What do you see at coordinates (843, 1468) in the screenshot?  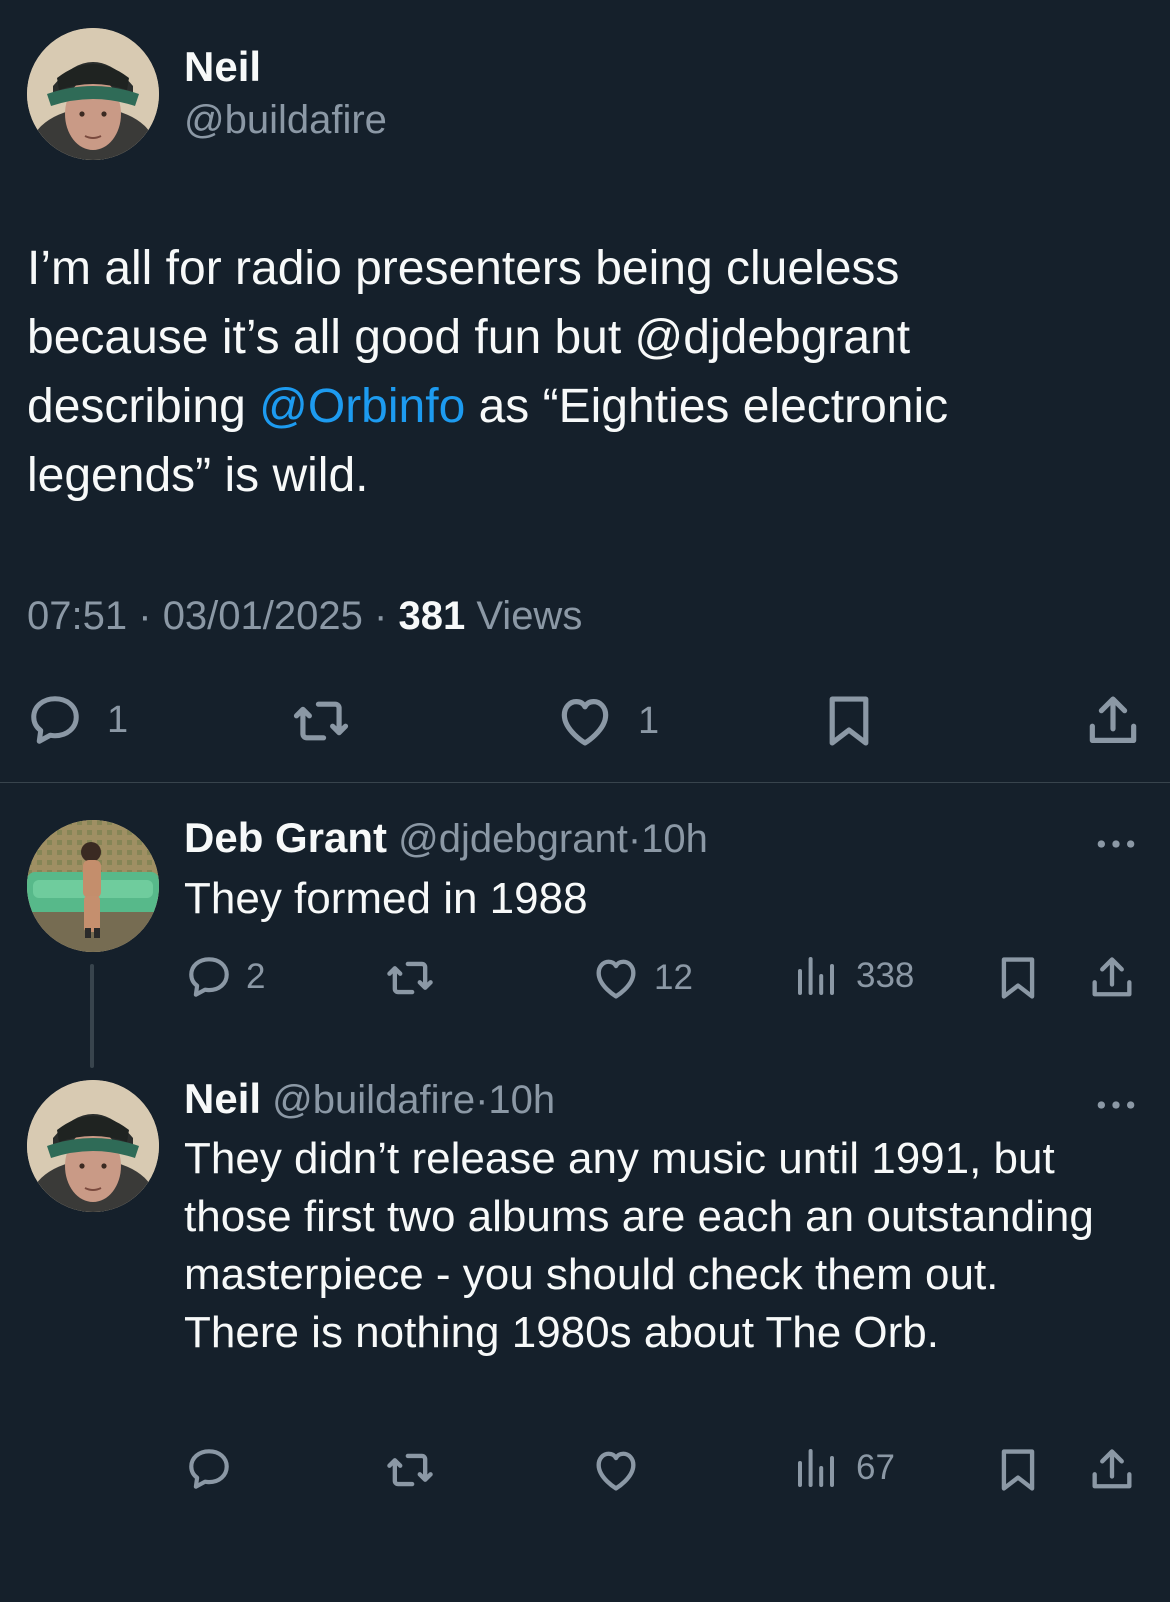 I see `views-button: 67` at bounding box center [843, 1468].